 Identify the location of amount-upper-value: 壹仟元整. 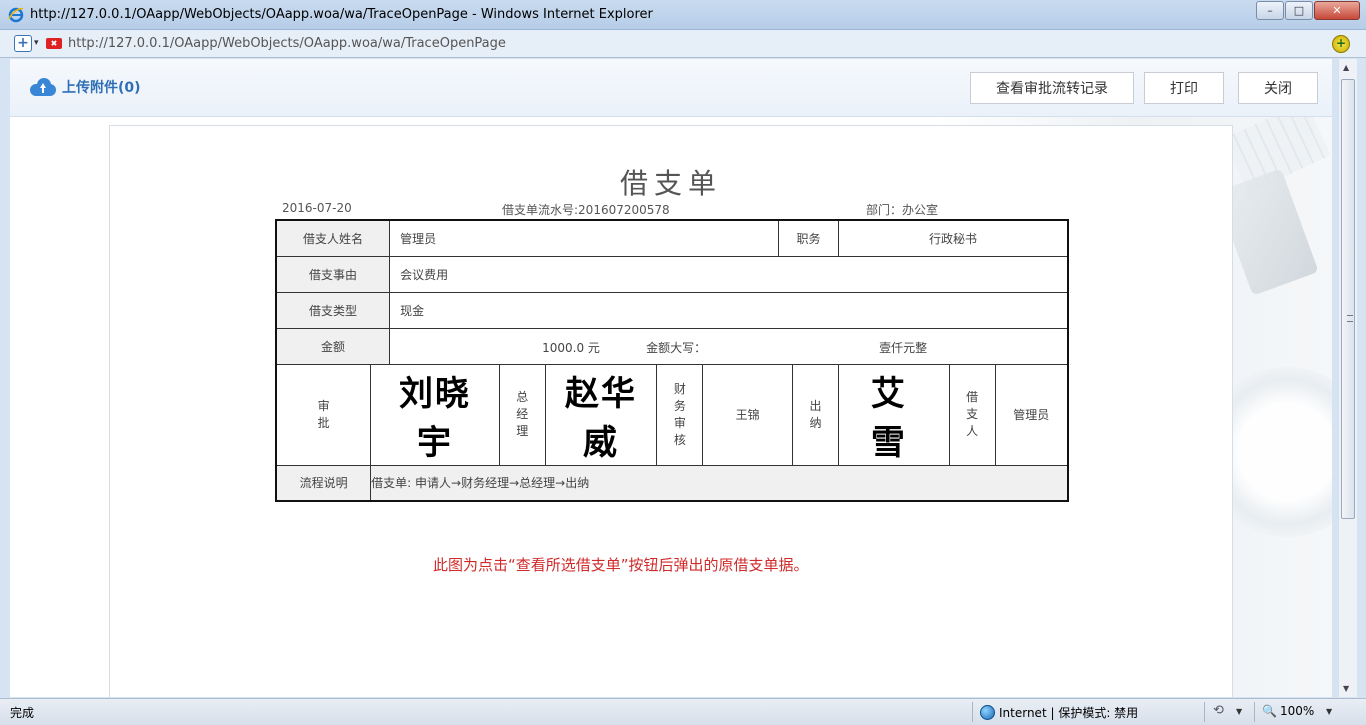
(903, 348).